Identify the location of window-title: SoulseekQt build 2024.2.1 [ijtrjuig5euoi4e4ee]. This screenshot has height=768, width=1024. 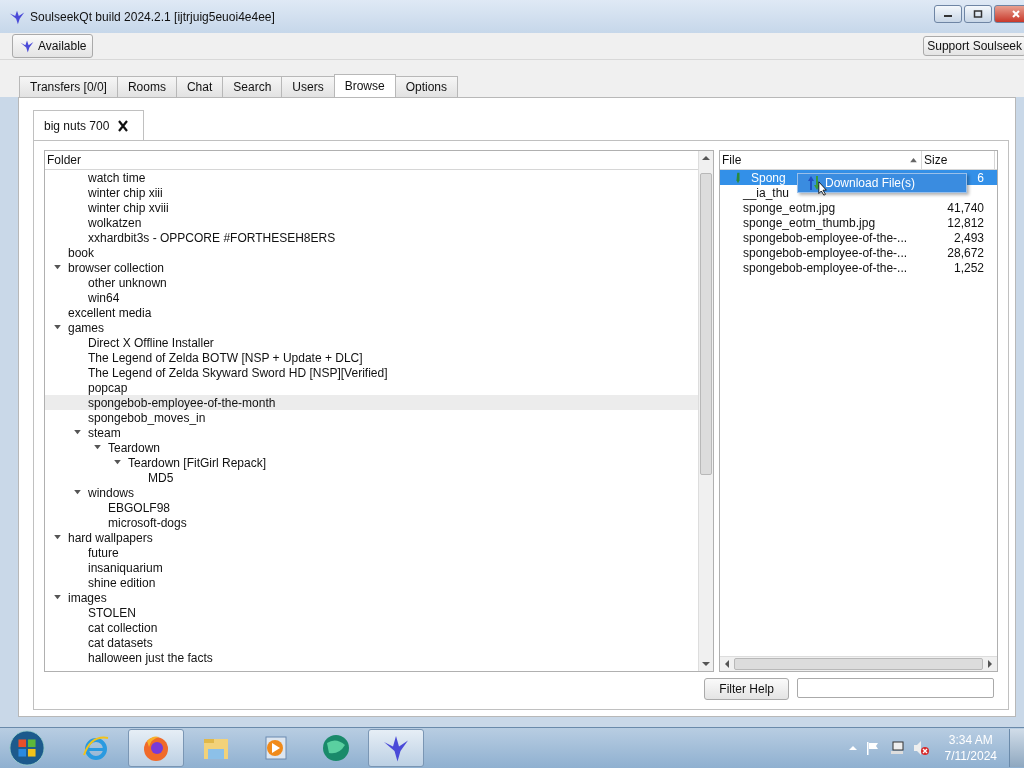
(152, 16).